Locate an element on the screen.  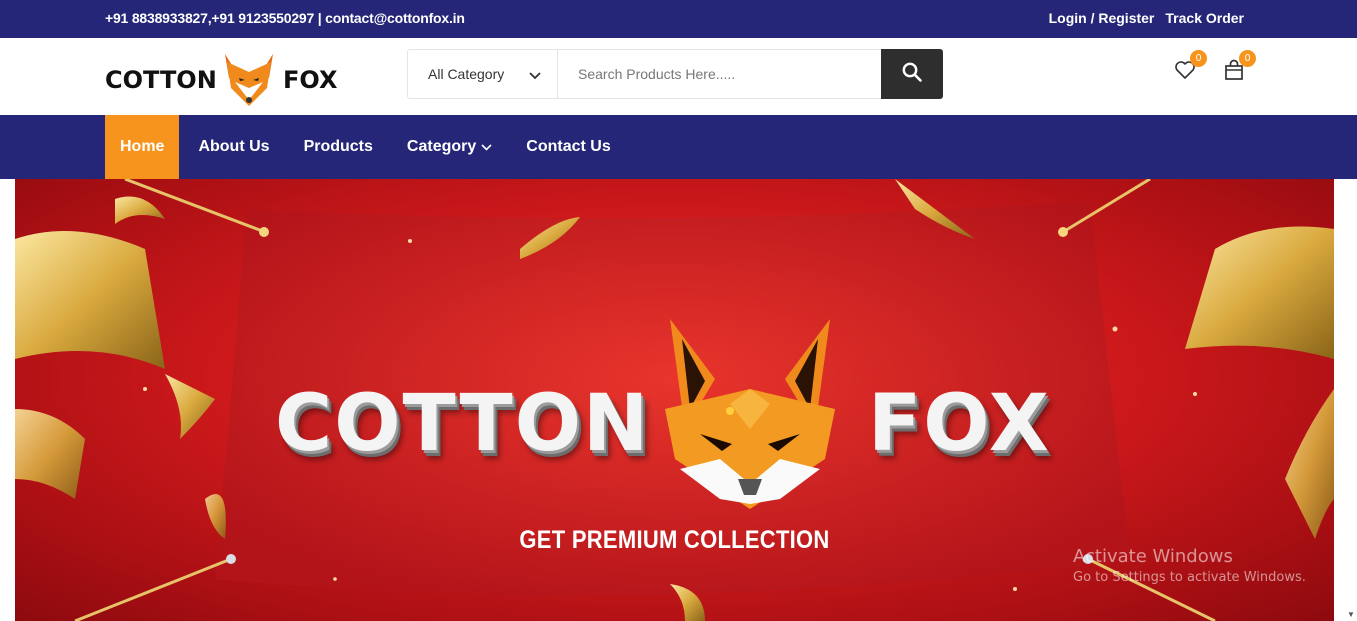
nav-item-home: Home is located at coordinates (142, 147).